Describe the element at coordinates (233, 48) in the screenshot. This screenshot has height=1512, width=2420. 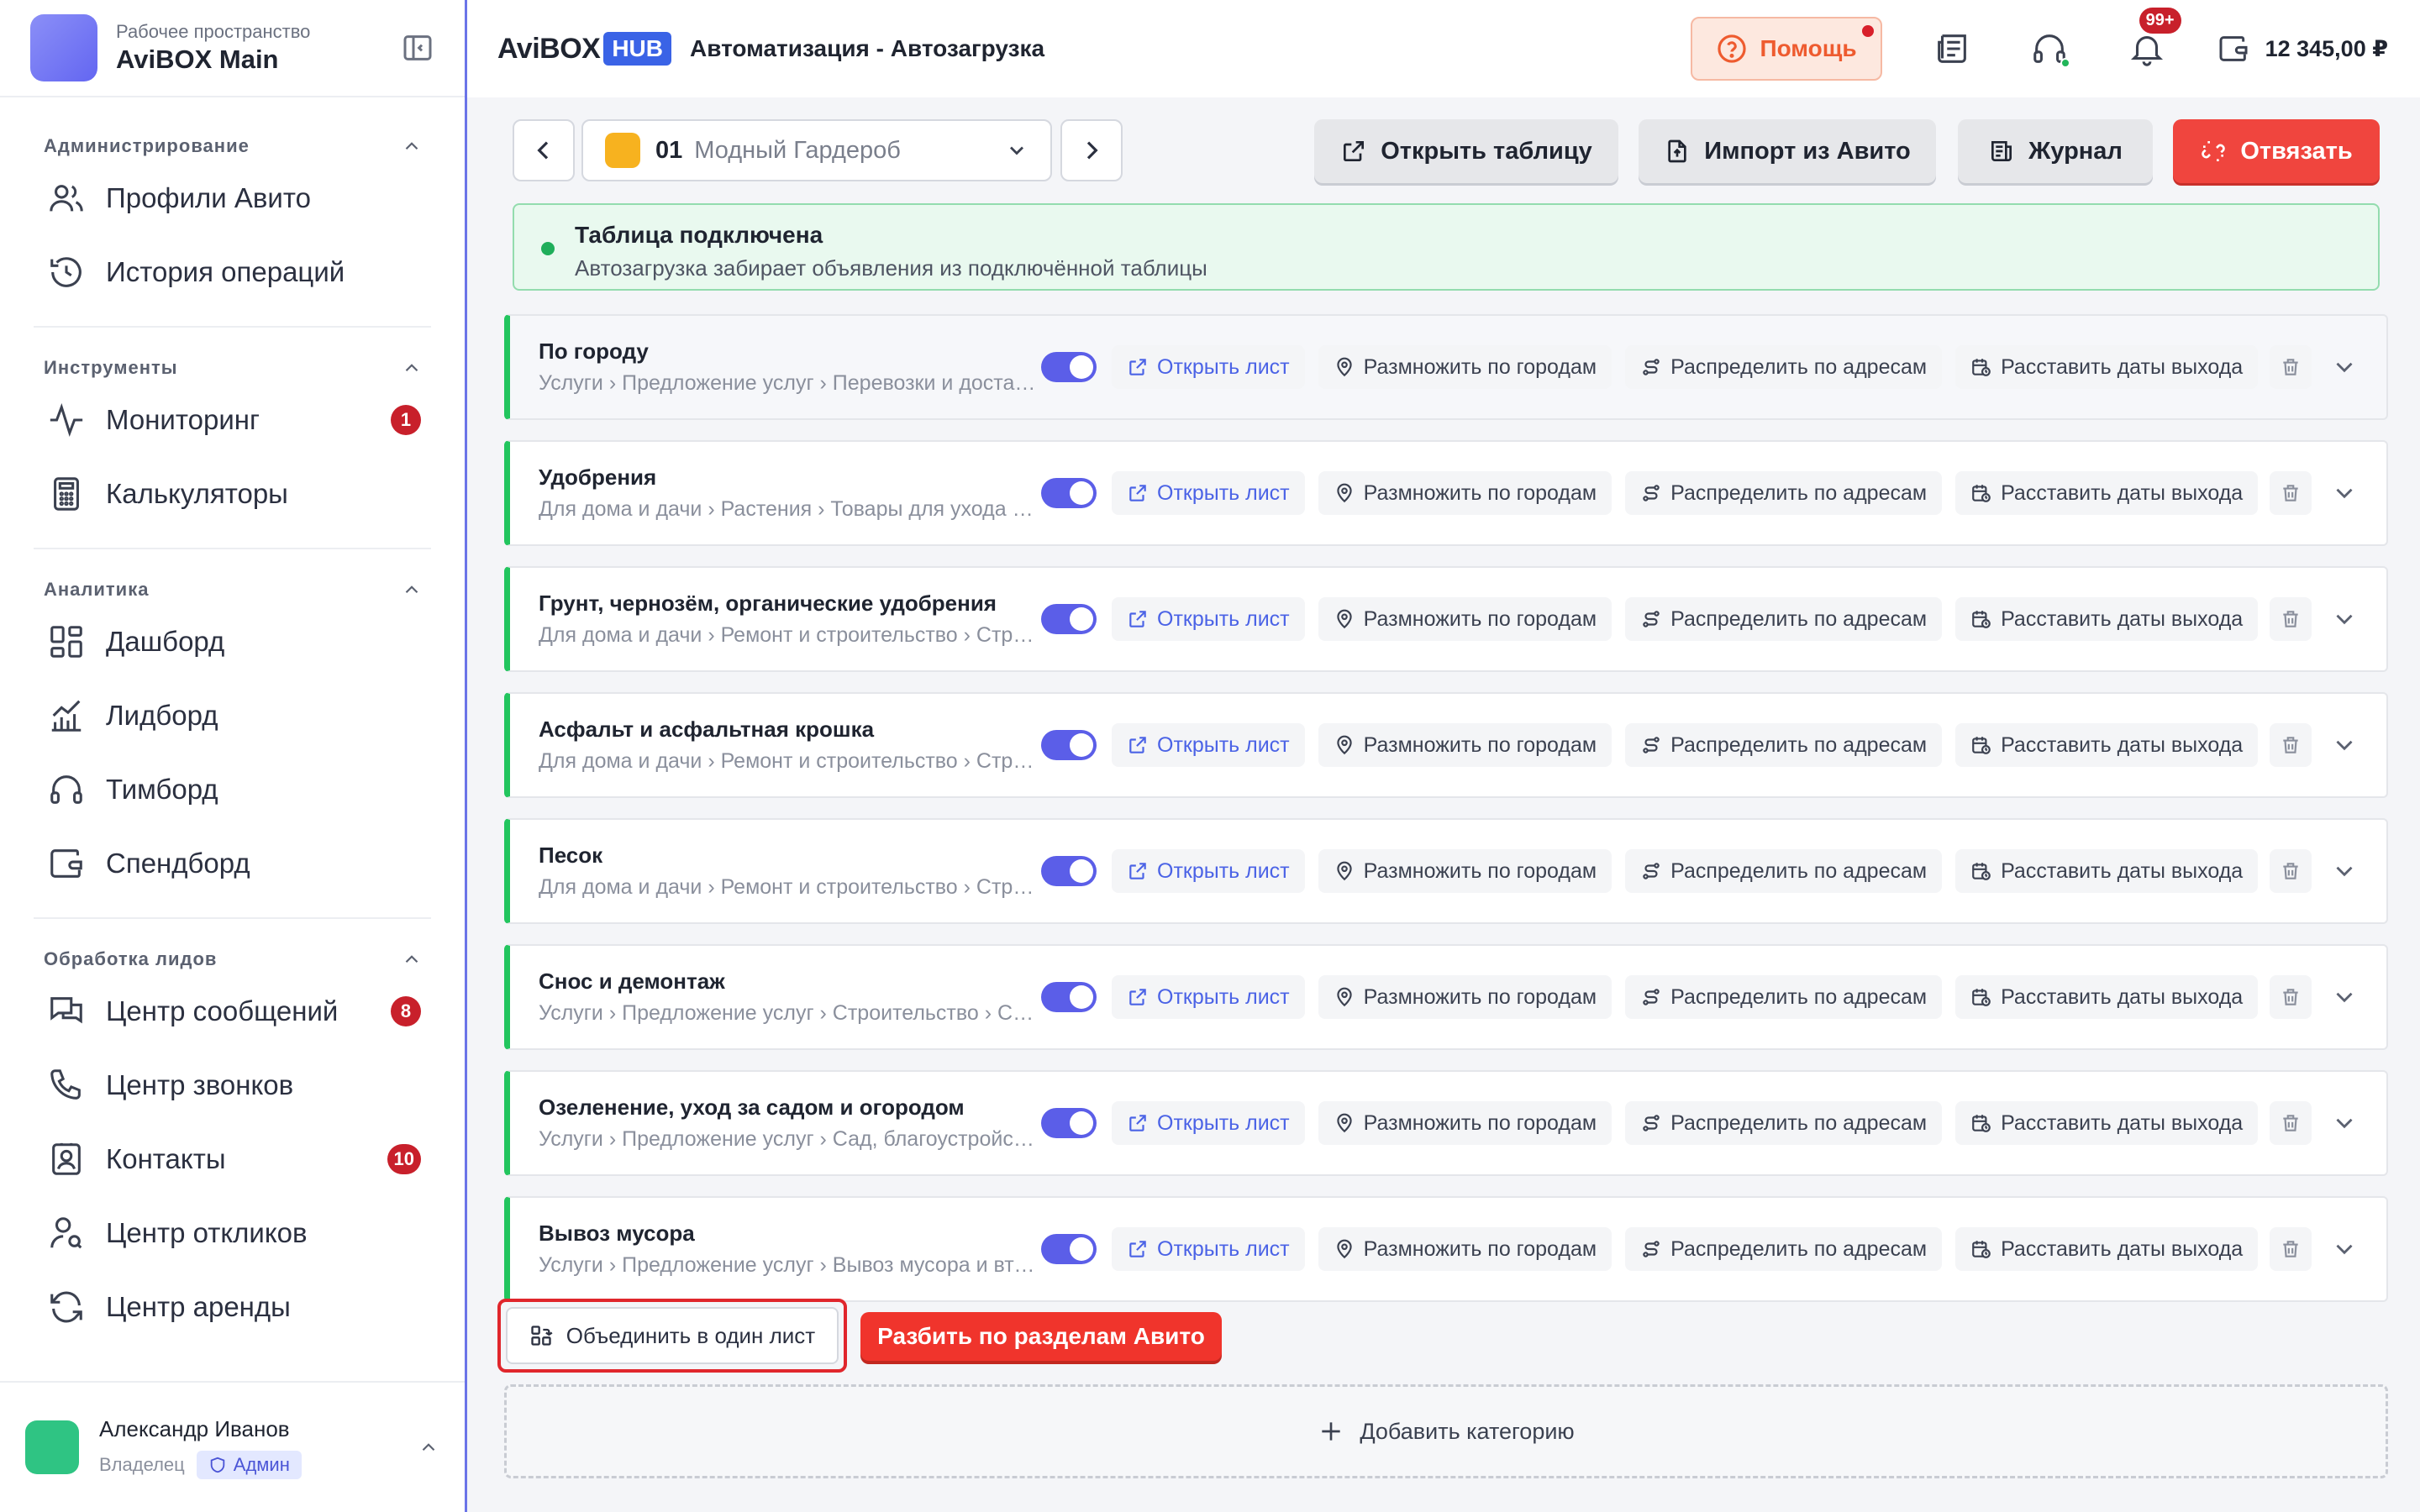
I see `workspace-switcher: Рабочее пространство AviBOX Main` at that location.